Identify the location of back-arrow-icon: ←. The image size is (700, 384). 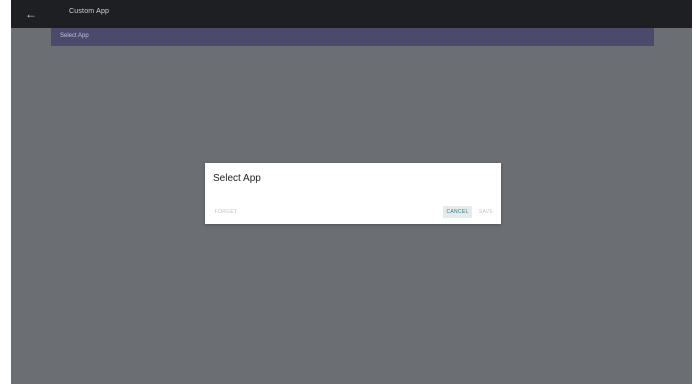
(31, 14).